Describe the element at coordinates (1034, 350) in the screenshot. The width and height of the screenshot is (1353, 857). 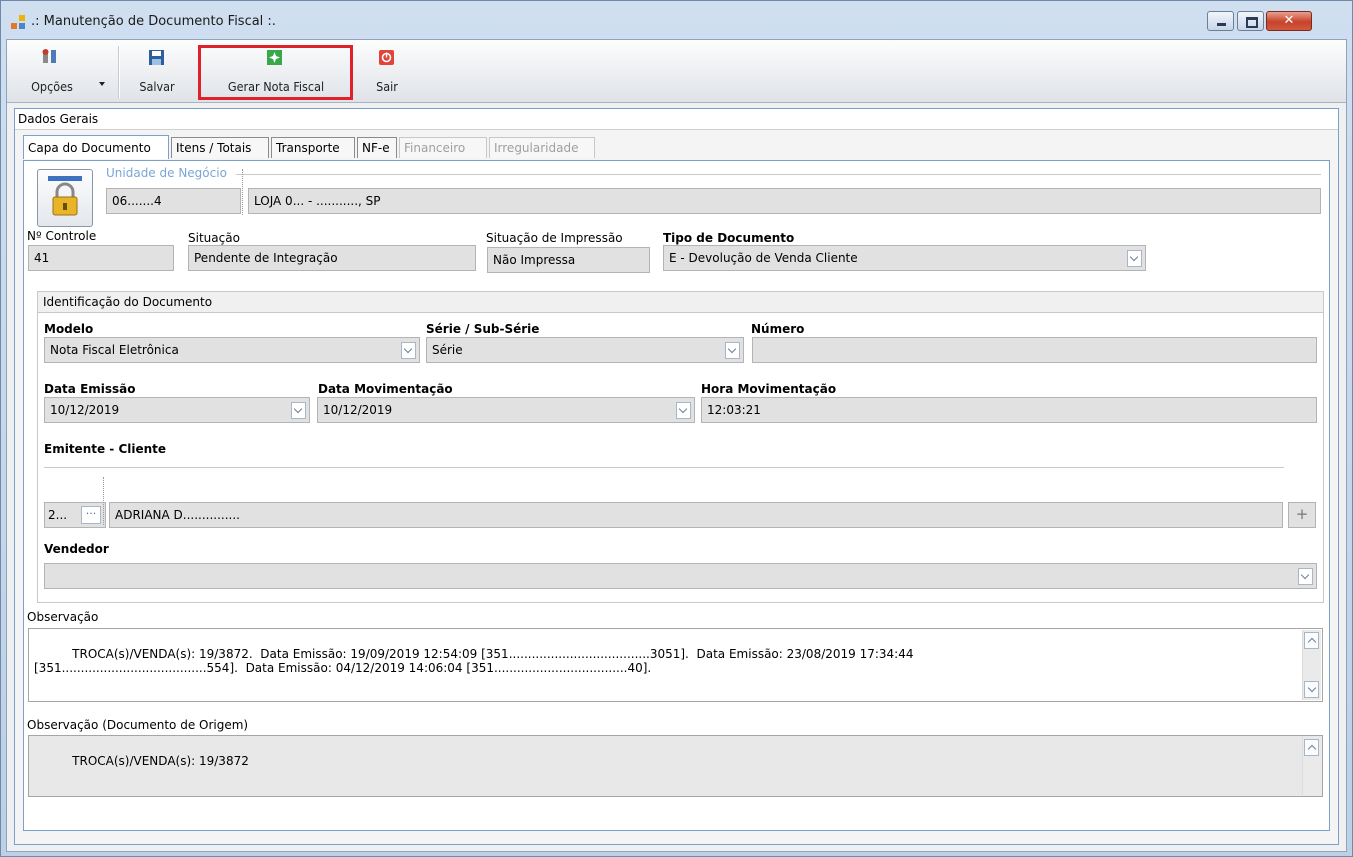
I see `numero-field` at that location.